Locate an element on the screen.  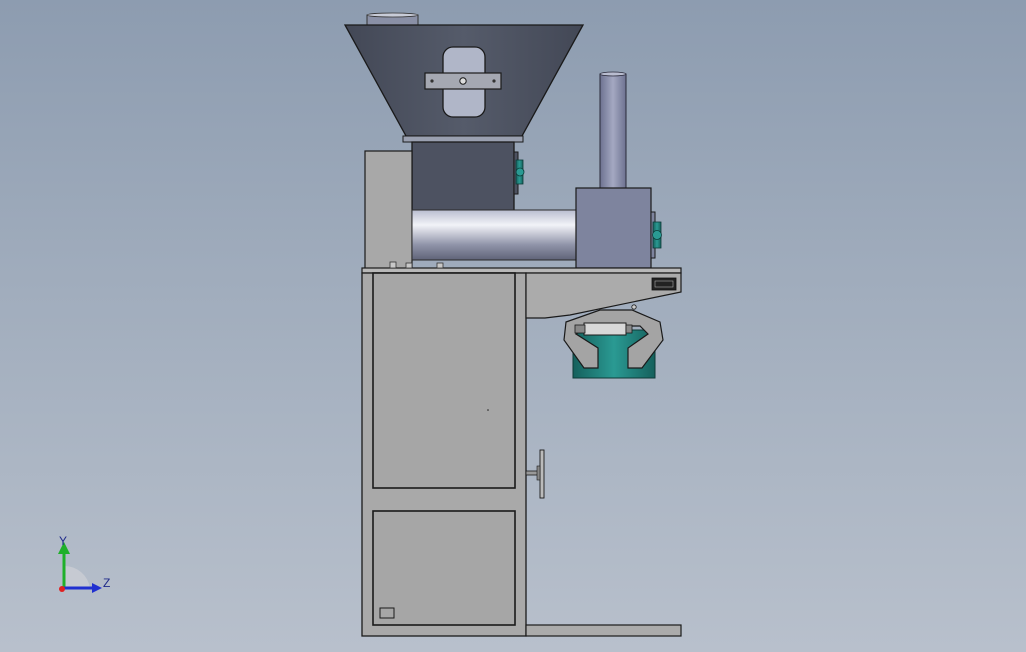
handwheel is located at coordinates (535, 474).